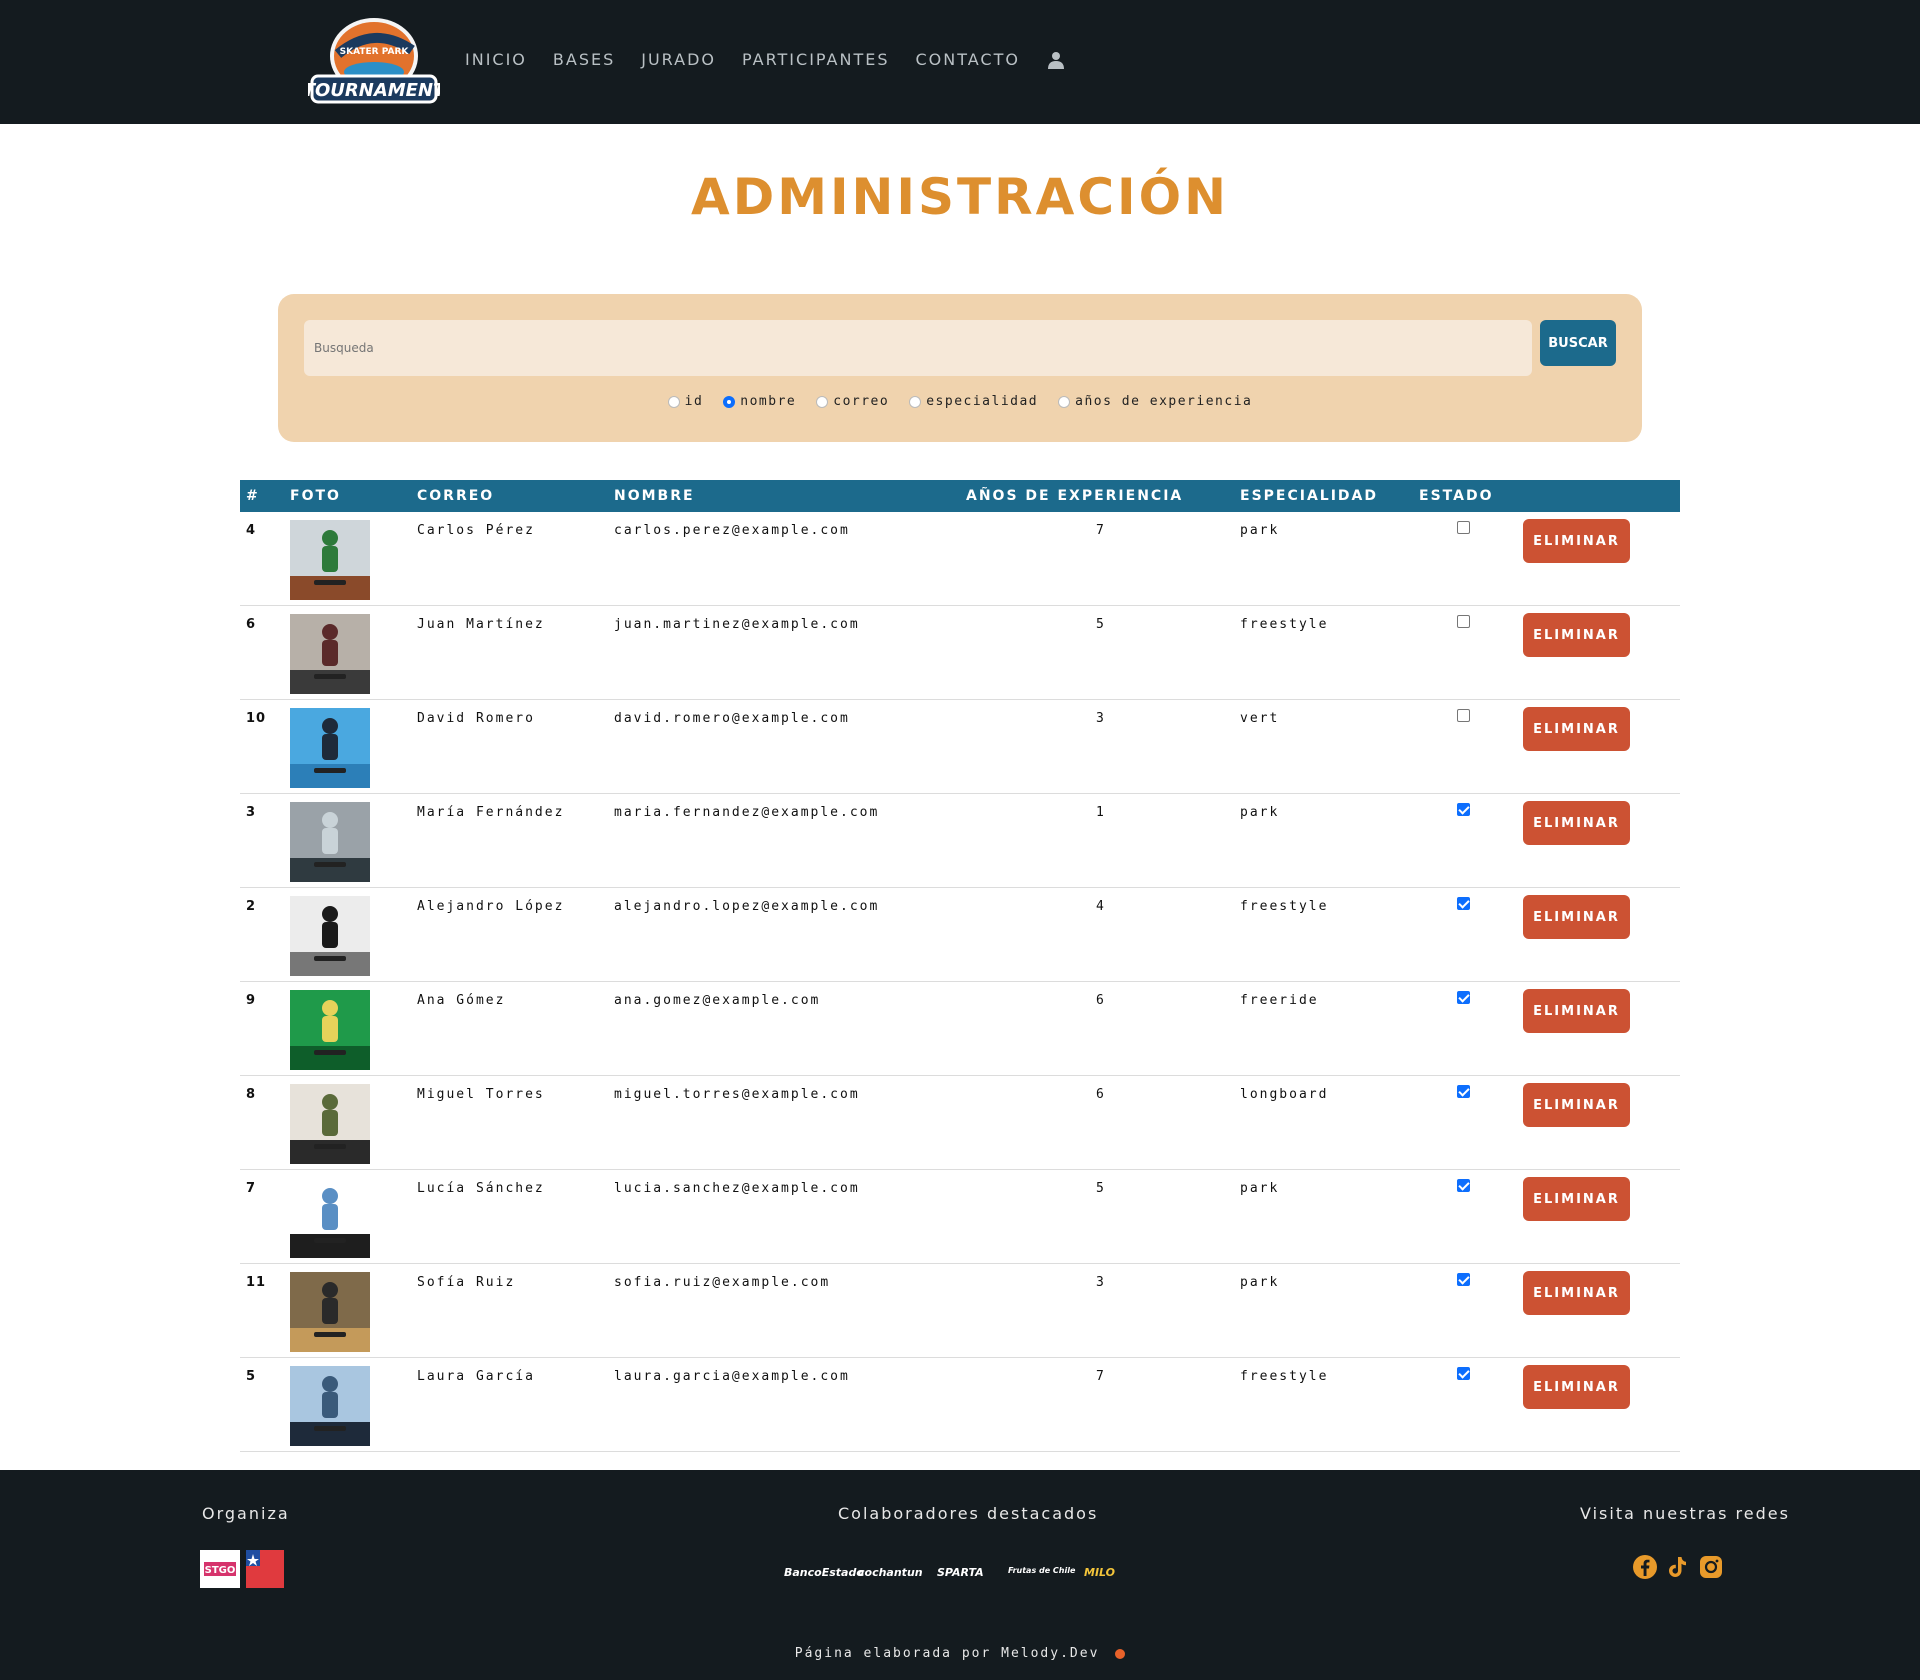 This screenshot has height=1680, width=1920. Describe the element at coordinates (1101, 624) in the screenshot. I see `cell-years: 5` at that location.